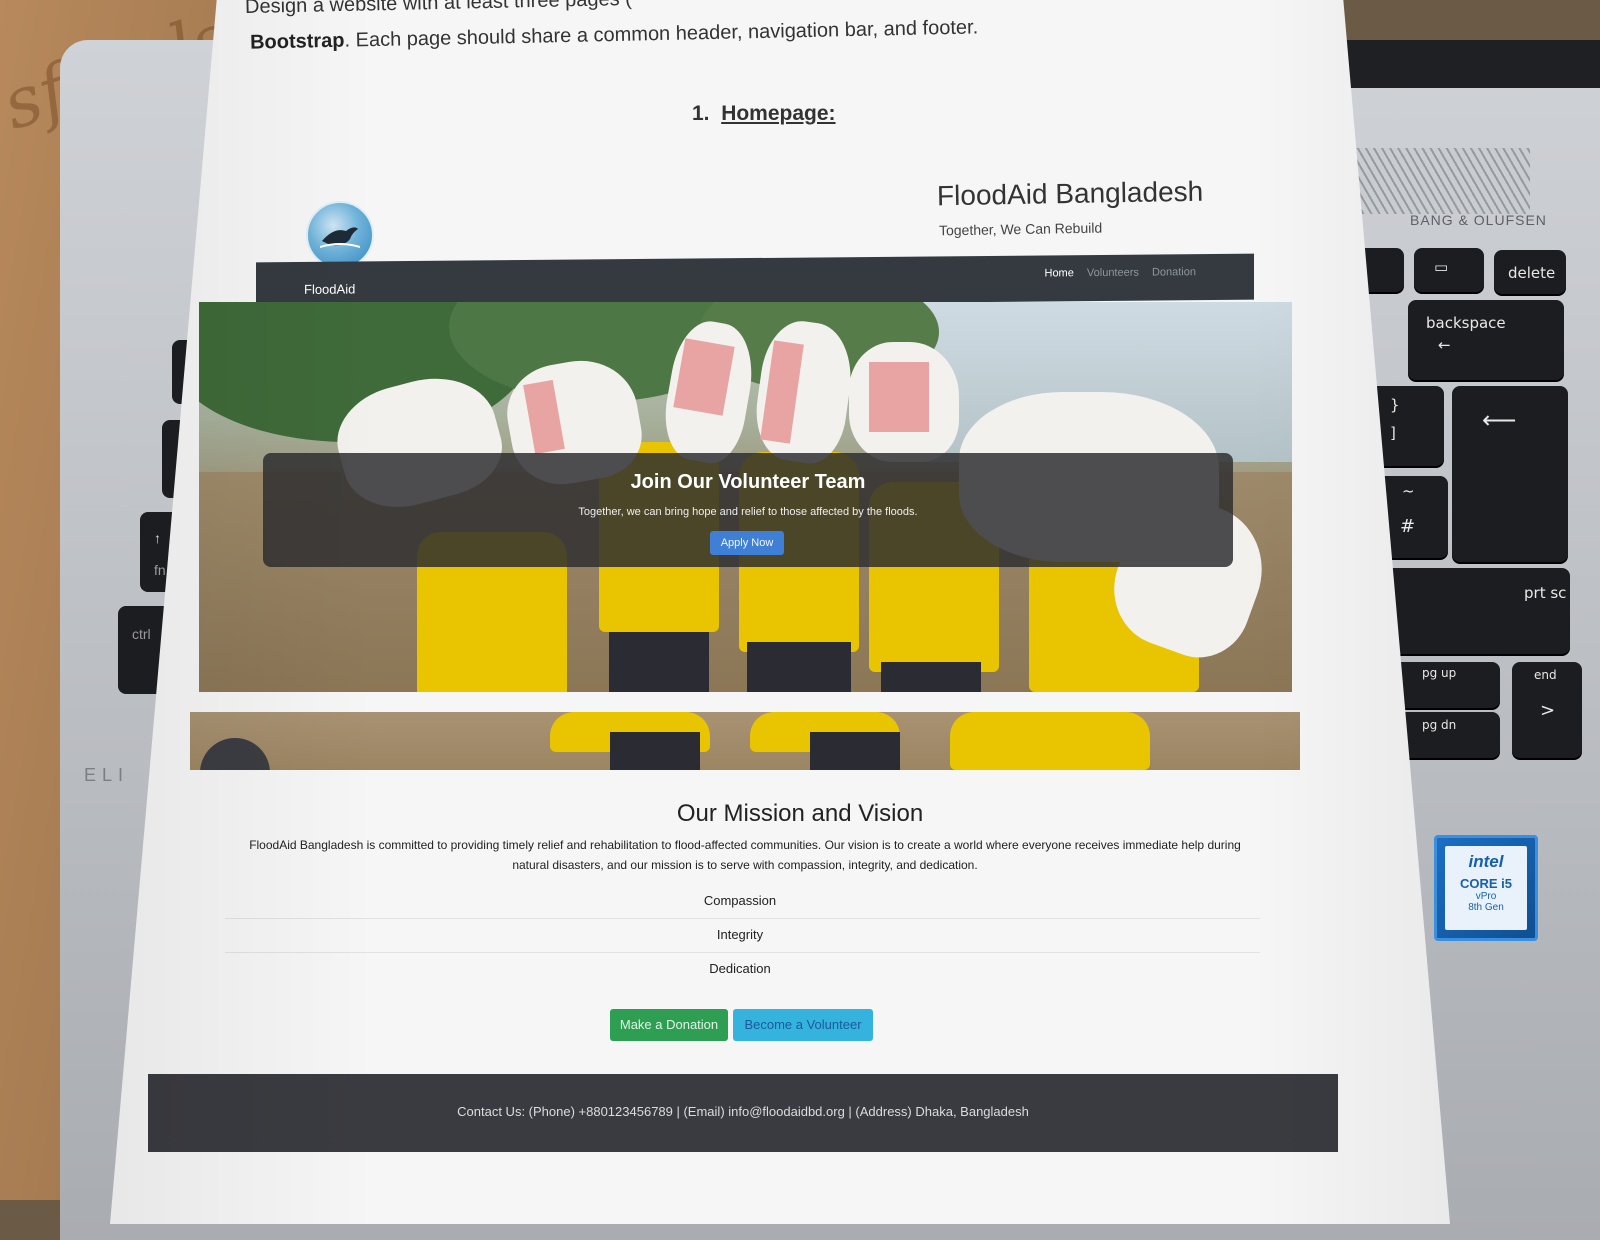 The height and width of the screenshot is (1240, 1600). I want to click on navbar-brand: FloodAid, so click(329, 288).